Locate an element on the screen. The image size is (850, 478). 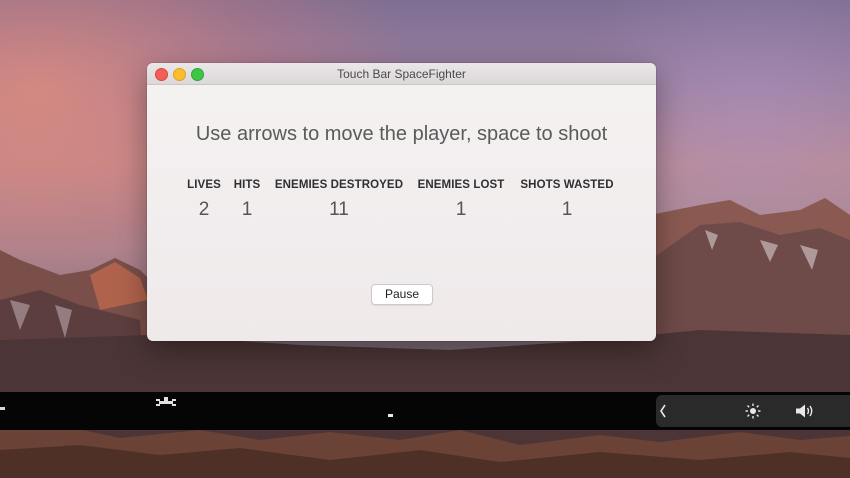
stat-value: 11 is located at coordinates (339, 209).